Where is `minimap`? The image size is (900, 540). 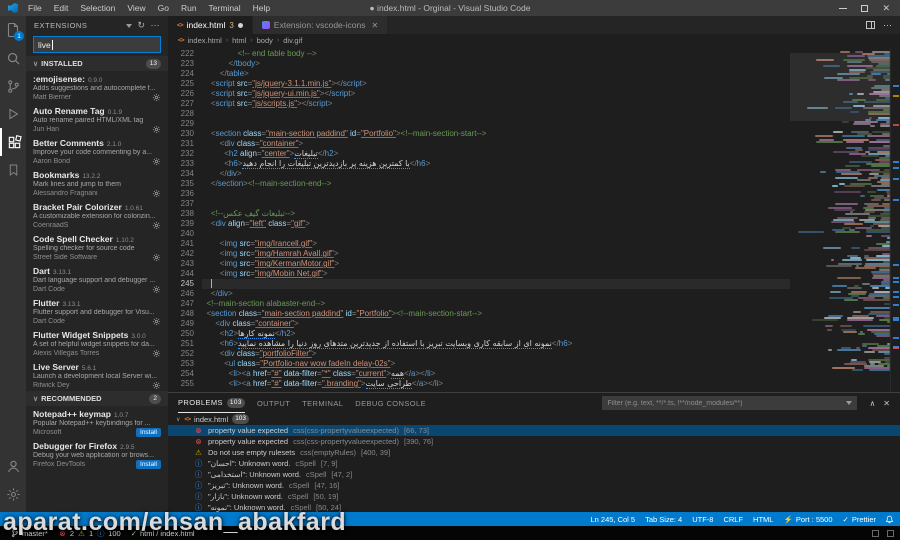 minimap is located at coordinates (840, 219).